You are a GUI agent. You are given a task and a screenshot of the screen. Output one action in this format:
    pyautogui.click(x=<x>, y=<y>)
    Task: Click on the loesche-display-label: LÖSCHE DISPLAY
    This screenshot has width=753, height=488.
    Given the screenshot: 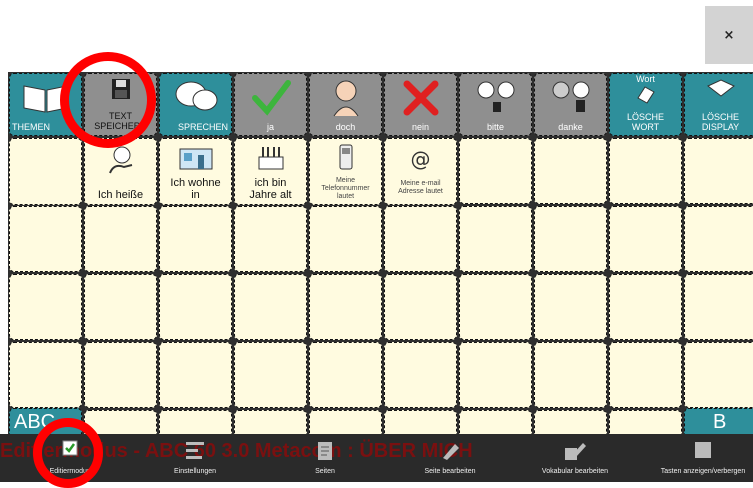 What is the action you would take?
    pyautogui.click(x=720, y=122)
    